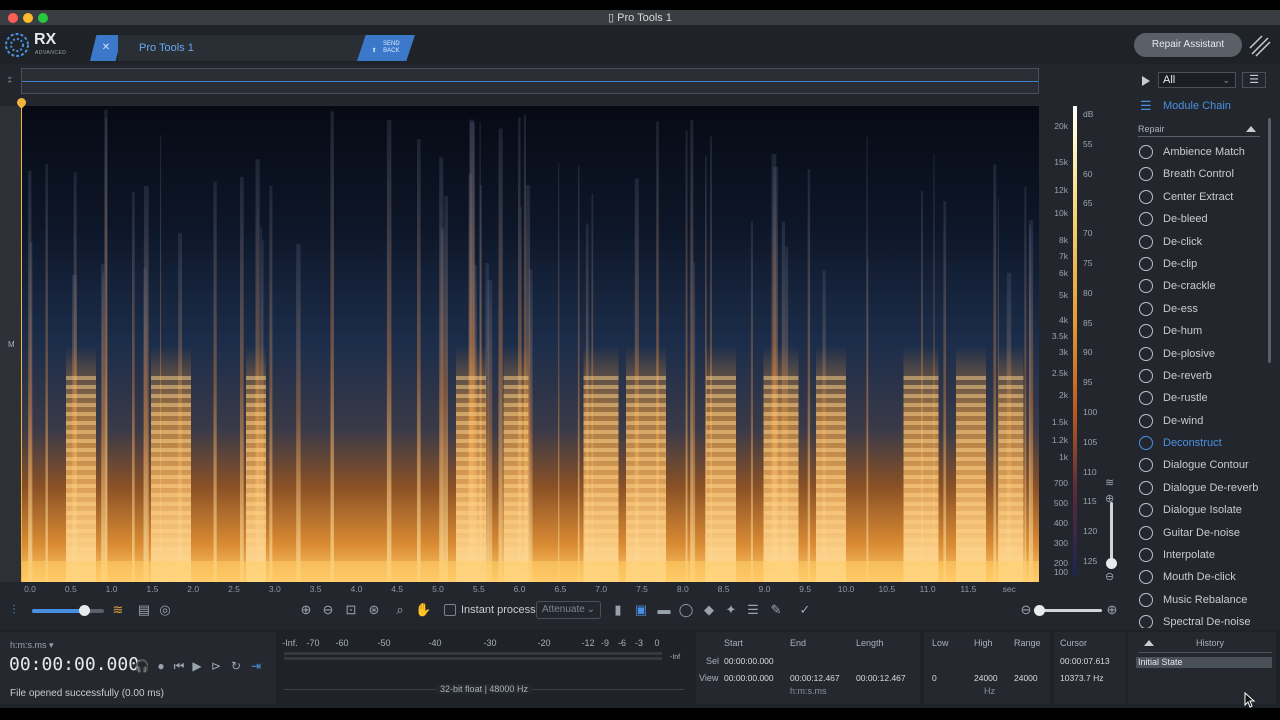  What do you see at coordinates (236, 666) in the screenshot?
I see `loop-icon: ↻` at bounding box center [236, 666].